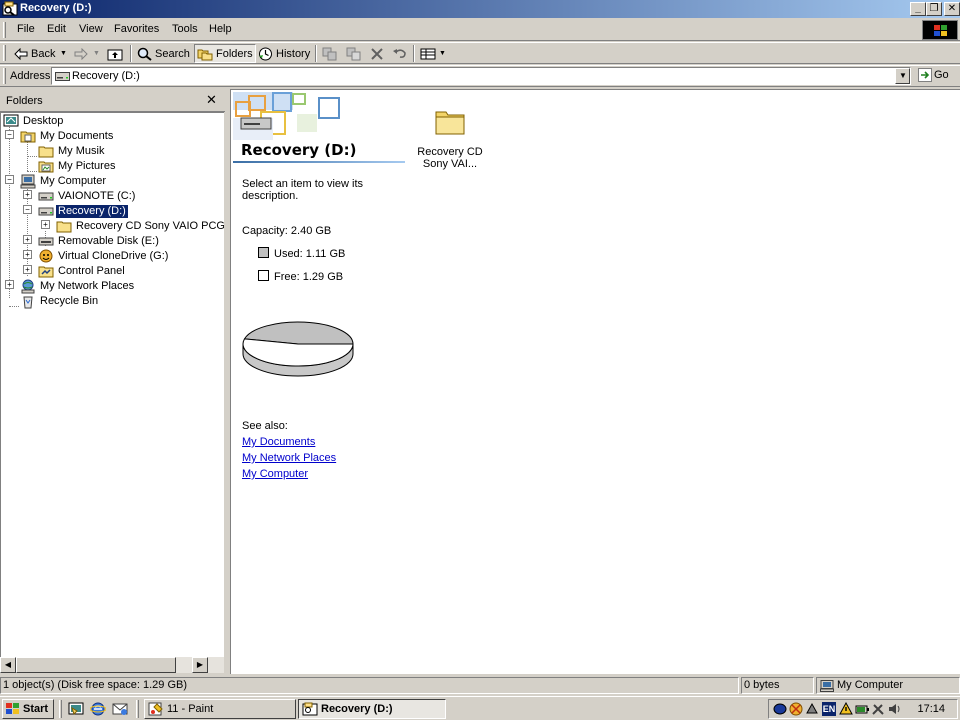 The image size is (960, 720). I want to click on chevron-down-icon: ▼, so click(903, 75).